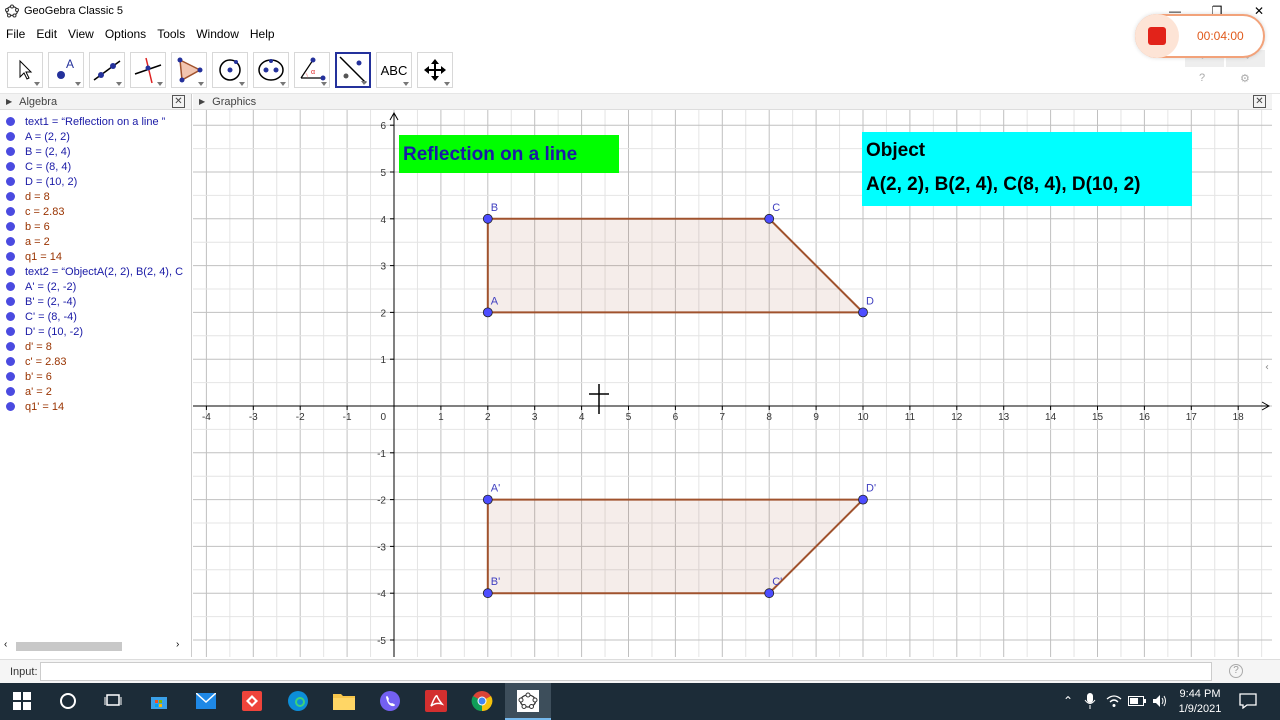  Describe the element at coordinates (96, 211) in the screenshot. I see `algebra-item: c = 2.83` at that location.